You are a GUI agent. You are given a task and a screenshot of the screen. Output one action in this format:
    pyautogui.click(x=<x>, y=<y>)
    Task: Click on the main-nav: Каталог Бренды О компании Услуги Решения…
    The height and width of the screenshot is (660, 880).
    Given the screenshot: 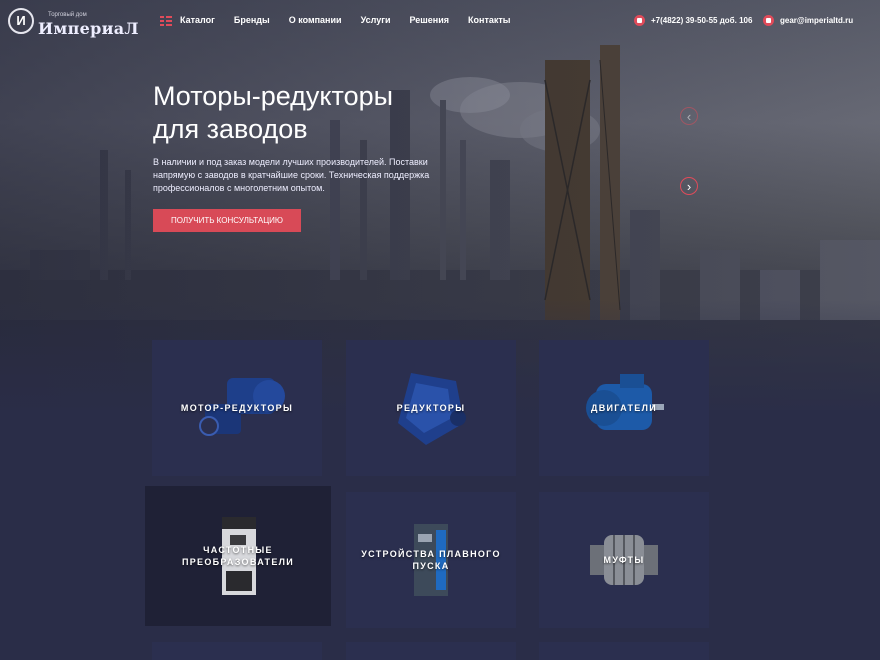 What is the action you would take?
    pyautogui.click(x=344, y=20)
    